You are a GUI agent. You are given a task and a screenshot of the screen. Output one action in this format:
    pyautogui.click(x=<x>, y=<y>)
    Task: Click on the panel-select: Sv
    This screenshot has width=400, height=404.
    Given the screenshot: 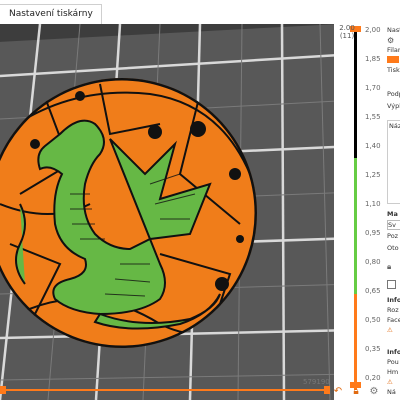 What is the action you would take?
    pyautogui.click(x=393, y=225)
    